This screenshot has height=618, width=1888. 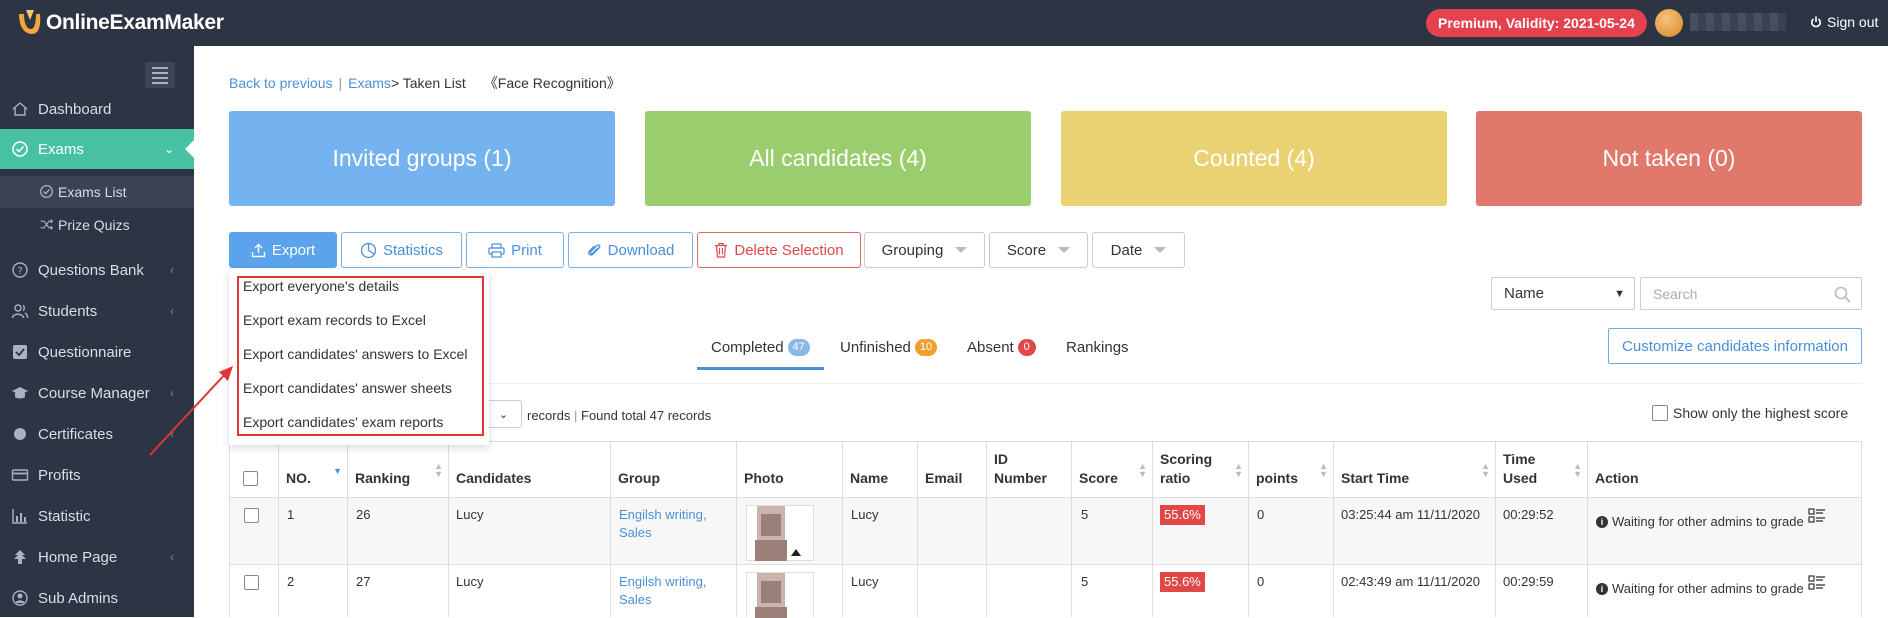 I want to click on cell-time-used: 00:29:52, so click(x=1528, y=514).